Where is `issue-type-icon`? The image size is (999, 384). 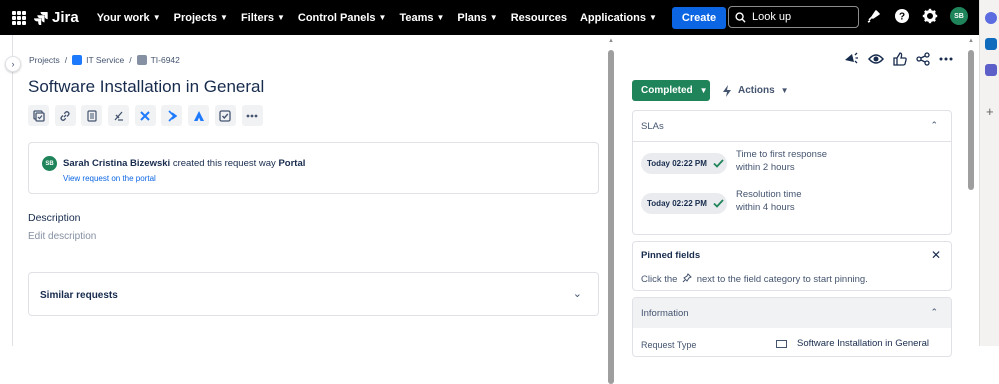 issue-type-icon is located at coordinates (141, 60).